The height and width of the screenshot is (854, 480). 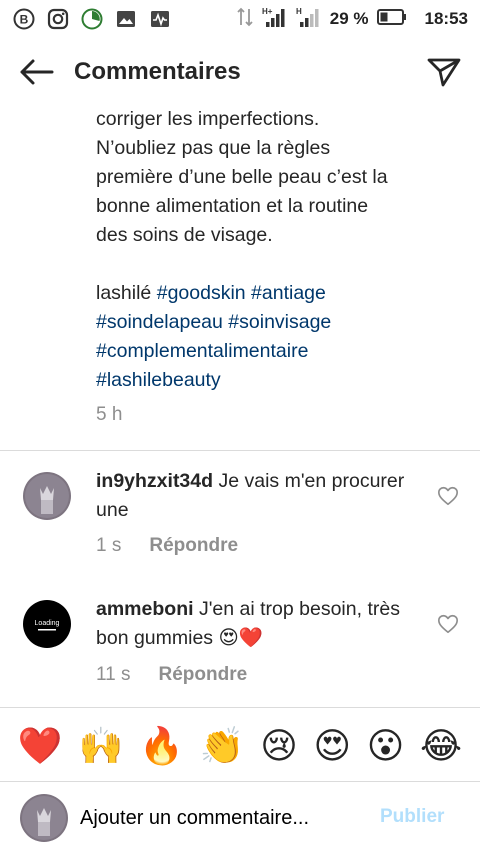 What do you see at coordinates (213, 148) in the screenshot?
I see `caption-line: N’oubliez pas que la règles` at bounding box center [213, 148].